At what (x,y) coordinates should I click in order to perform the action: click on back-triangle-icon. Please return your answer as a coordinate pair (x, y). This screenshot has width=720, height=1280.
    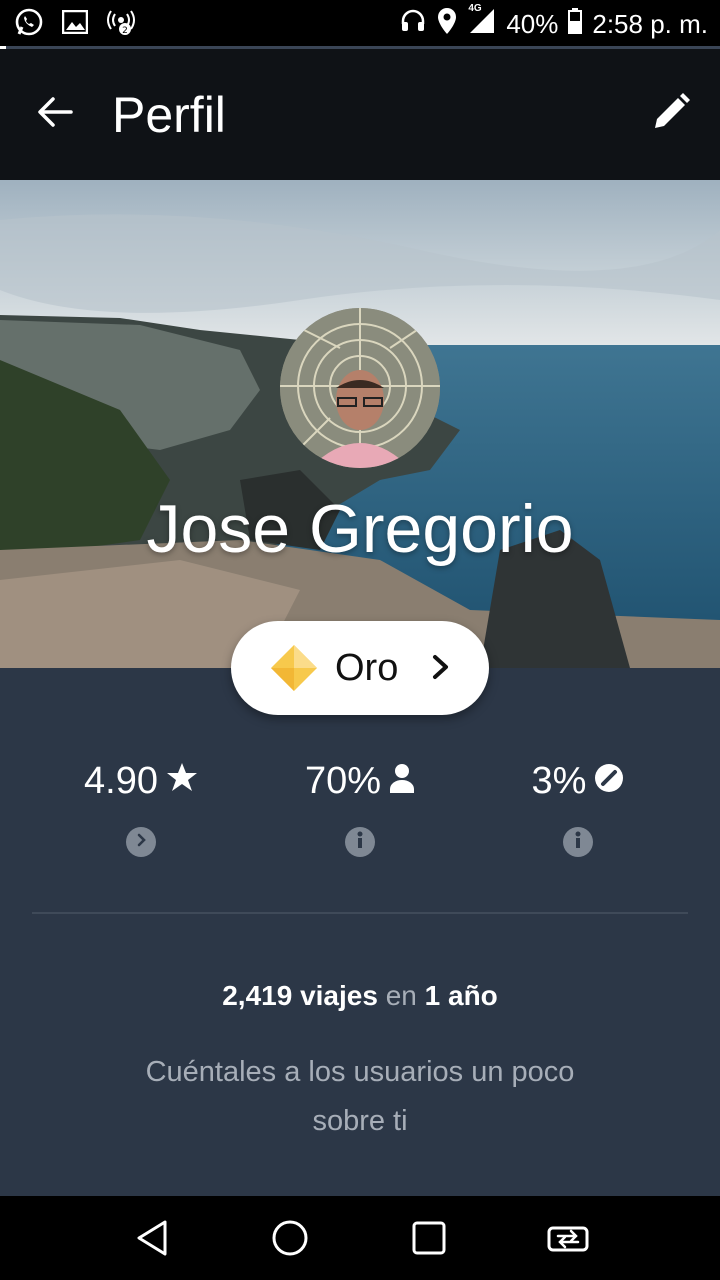
    Looking at the image, I should click on (152, 1238).